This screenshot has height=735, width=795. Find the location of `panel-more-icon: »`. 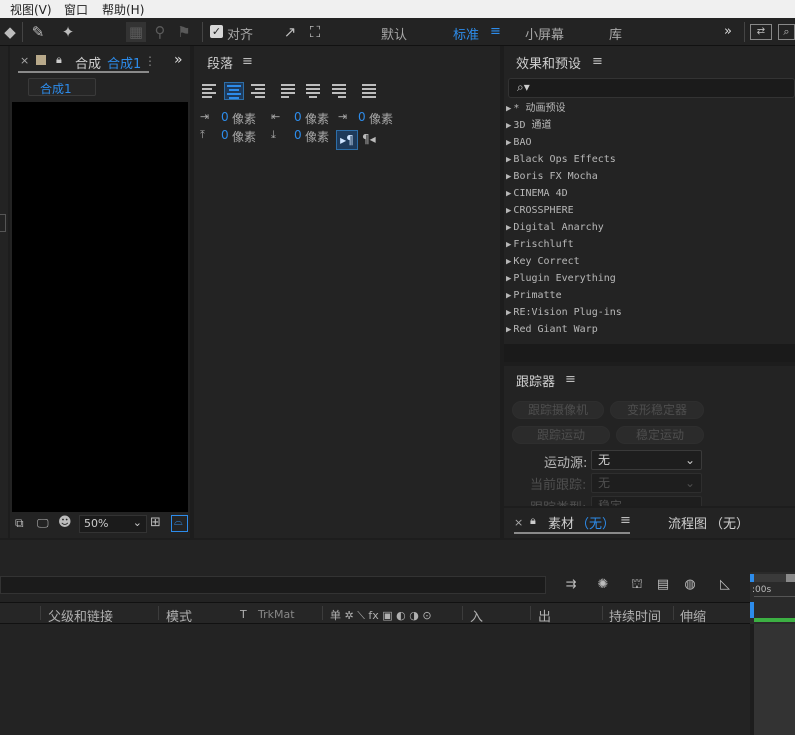

panel-more-icon: » is located at coordinates (178, 60).